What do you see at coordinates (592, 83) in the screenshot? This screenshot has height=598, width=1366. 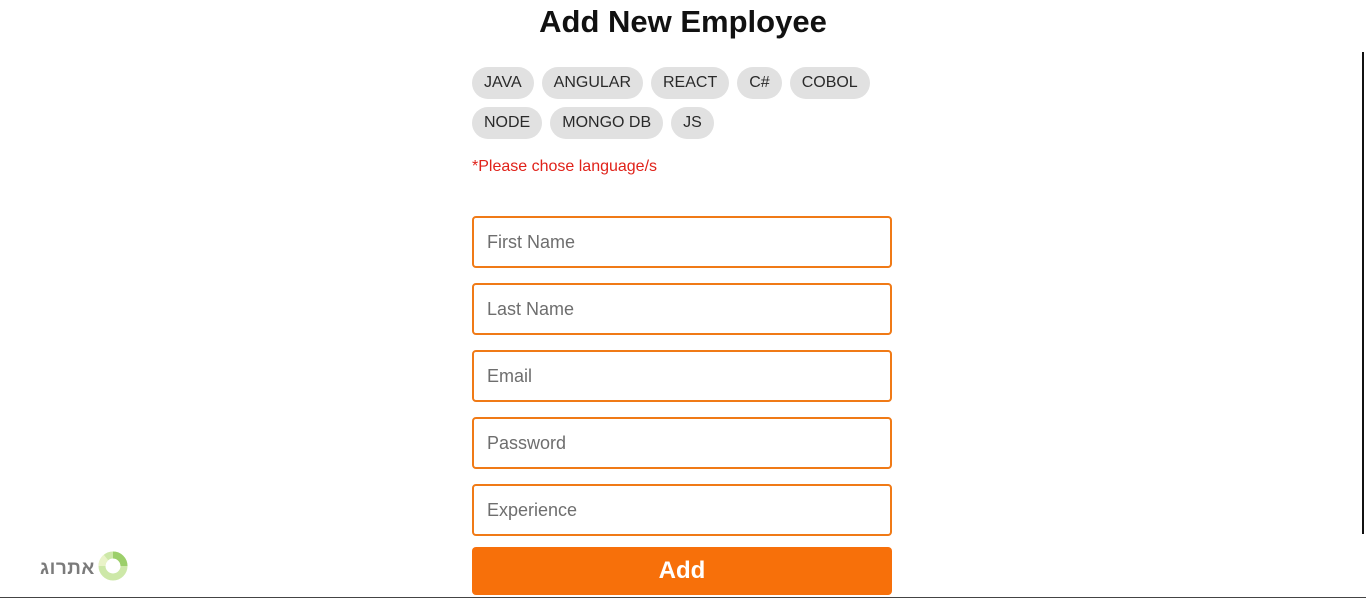 I see `chip-angular: ANGULAR` at bounding box center [592, 83].